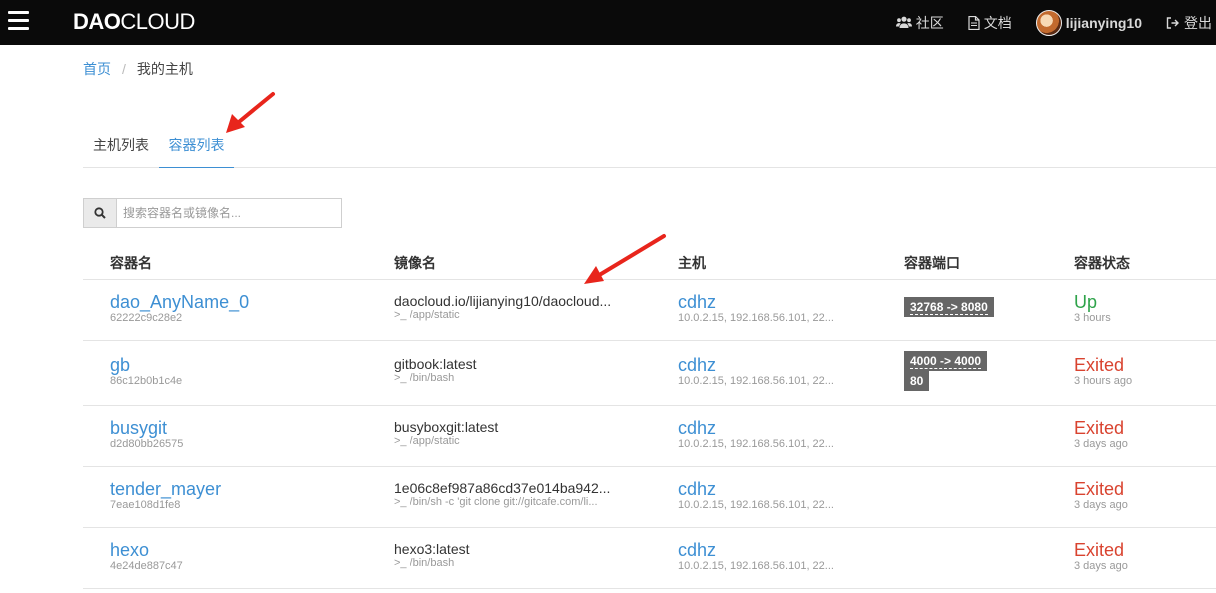 The image size is (1216, 593). I want to click on community-link: 社区, so click(919, 23).